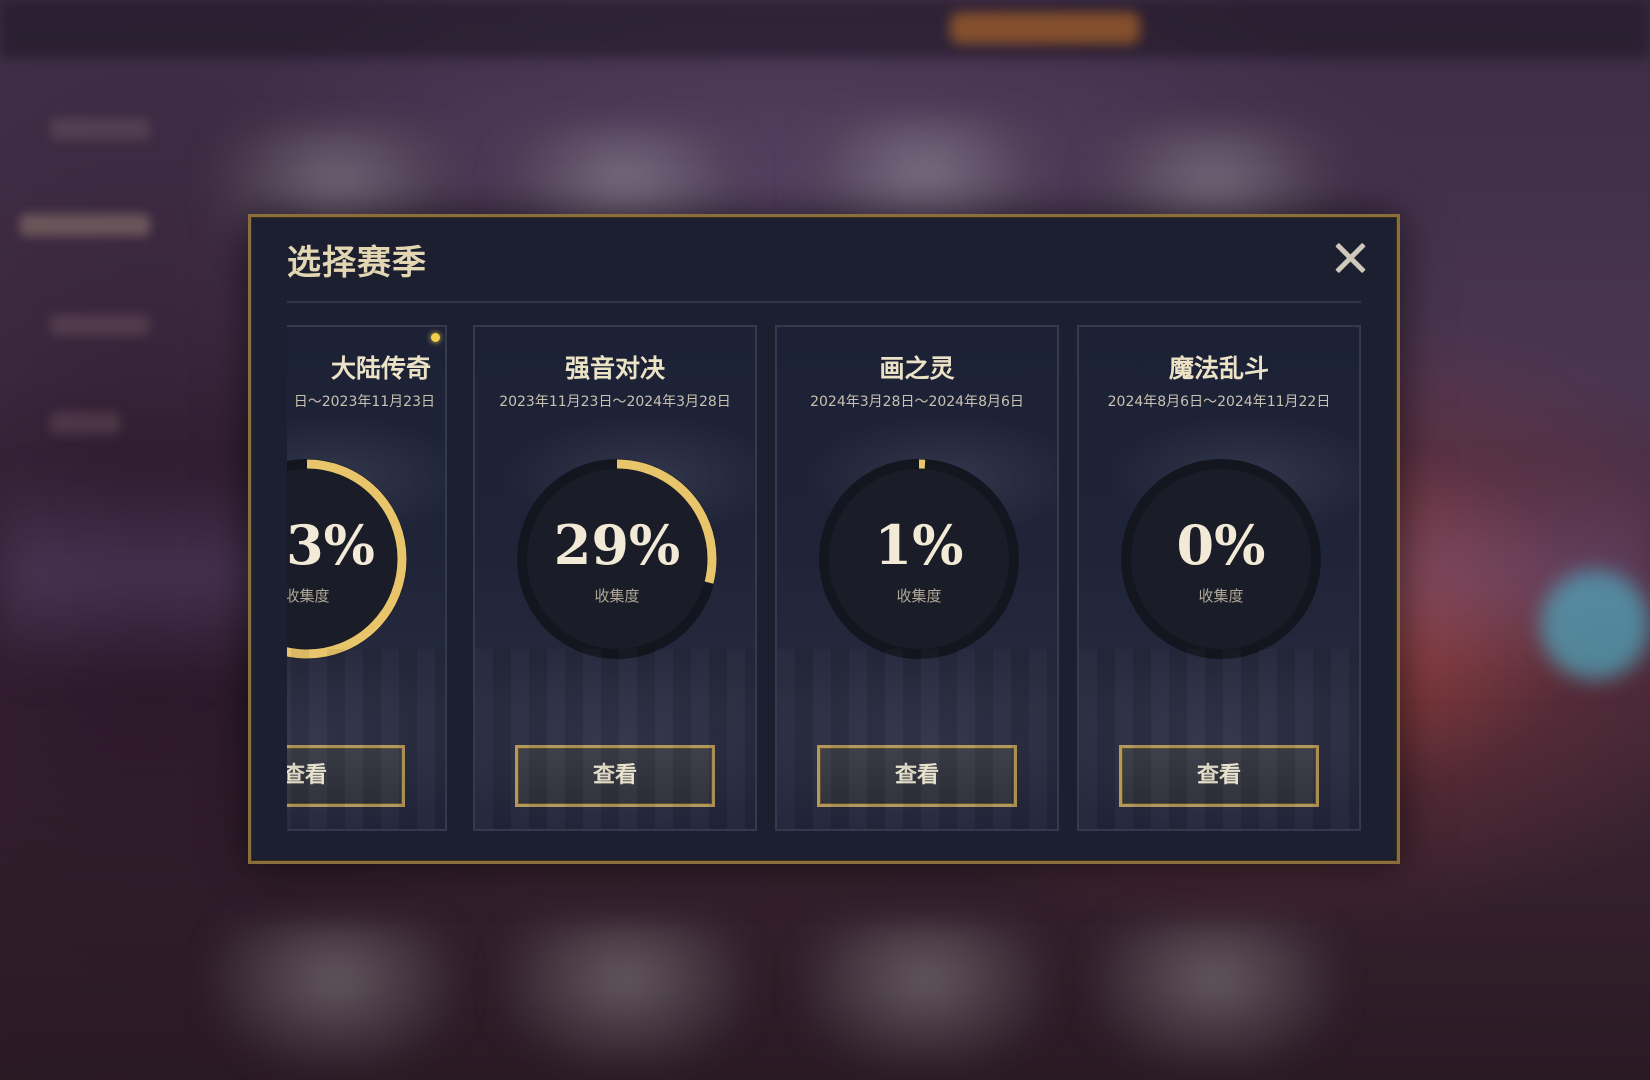 The image size is (1650, 1080). I want to click on background-sidebar-item-active, so click(85, 225).